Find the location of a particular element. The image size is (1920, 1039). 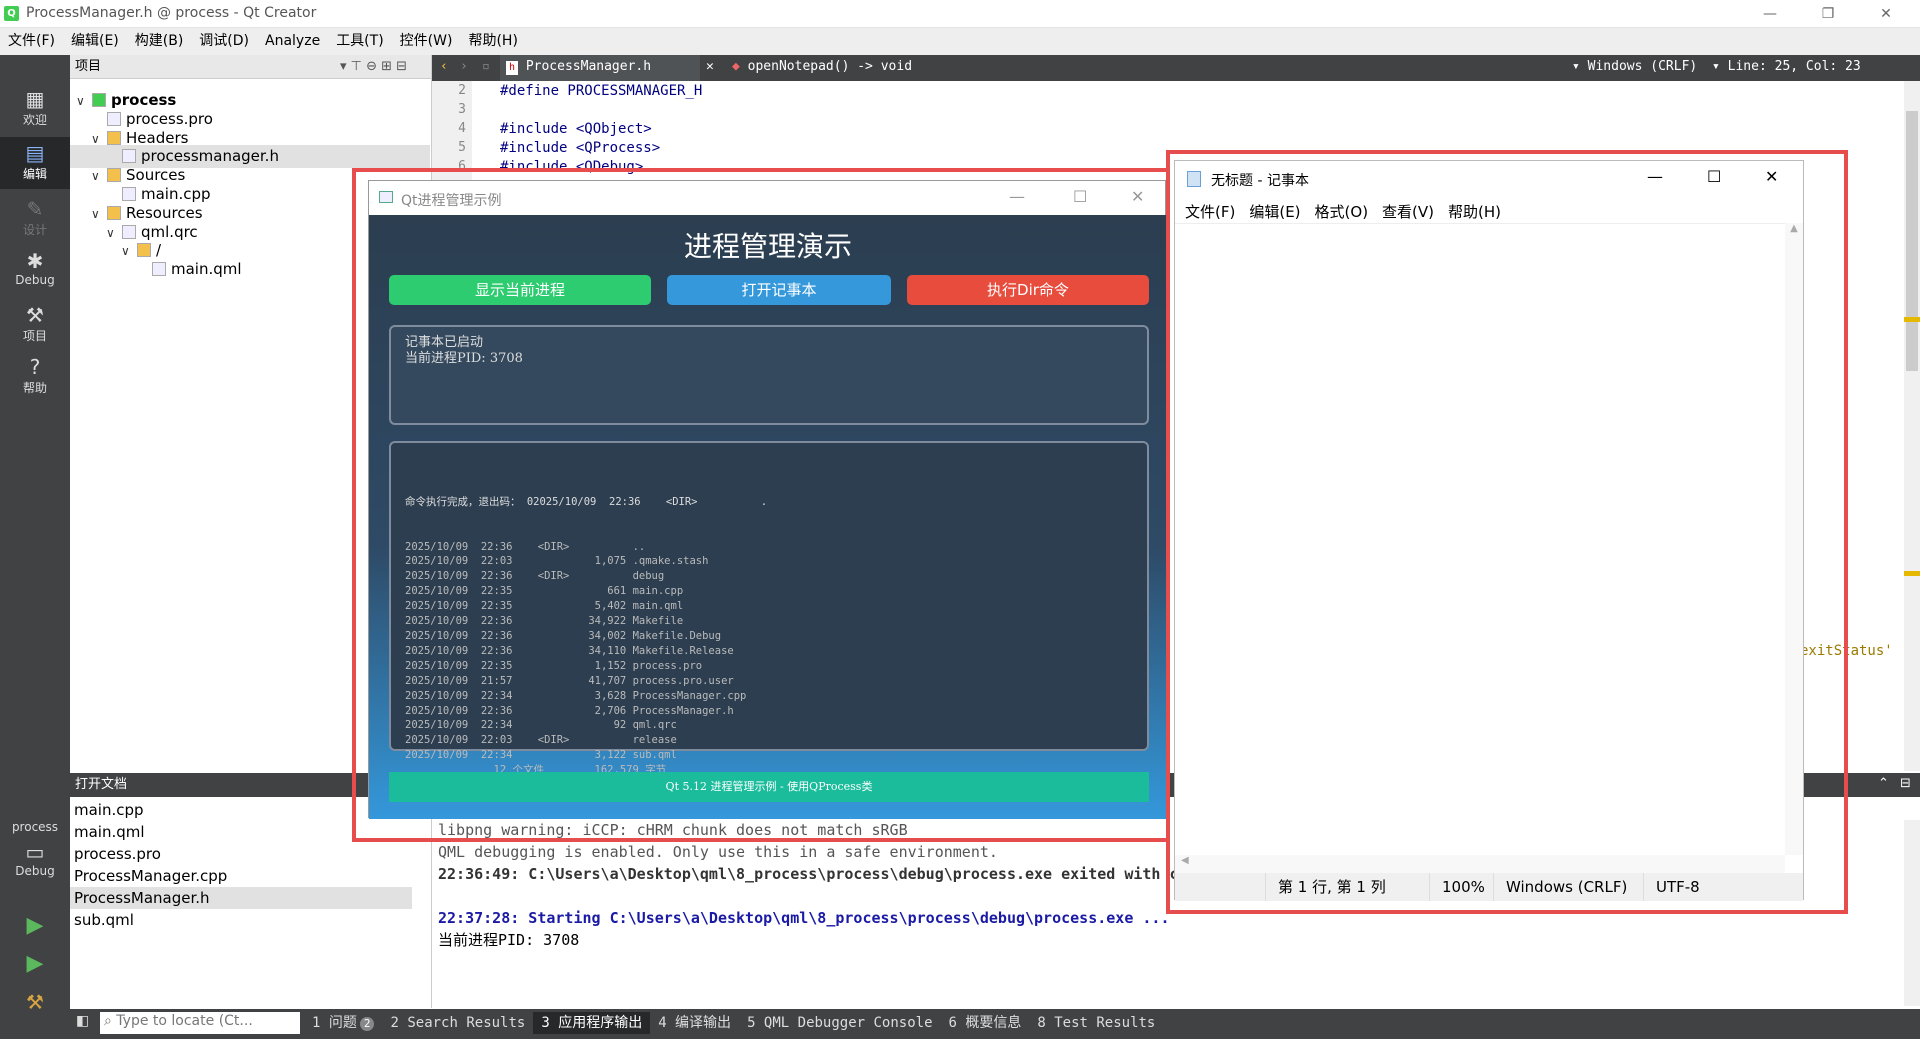

function-icon: ◆ is located at coordinates (736, 66).